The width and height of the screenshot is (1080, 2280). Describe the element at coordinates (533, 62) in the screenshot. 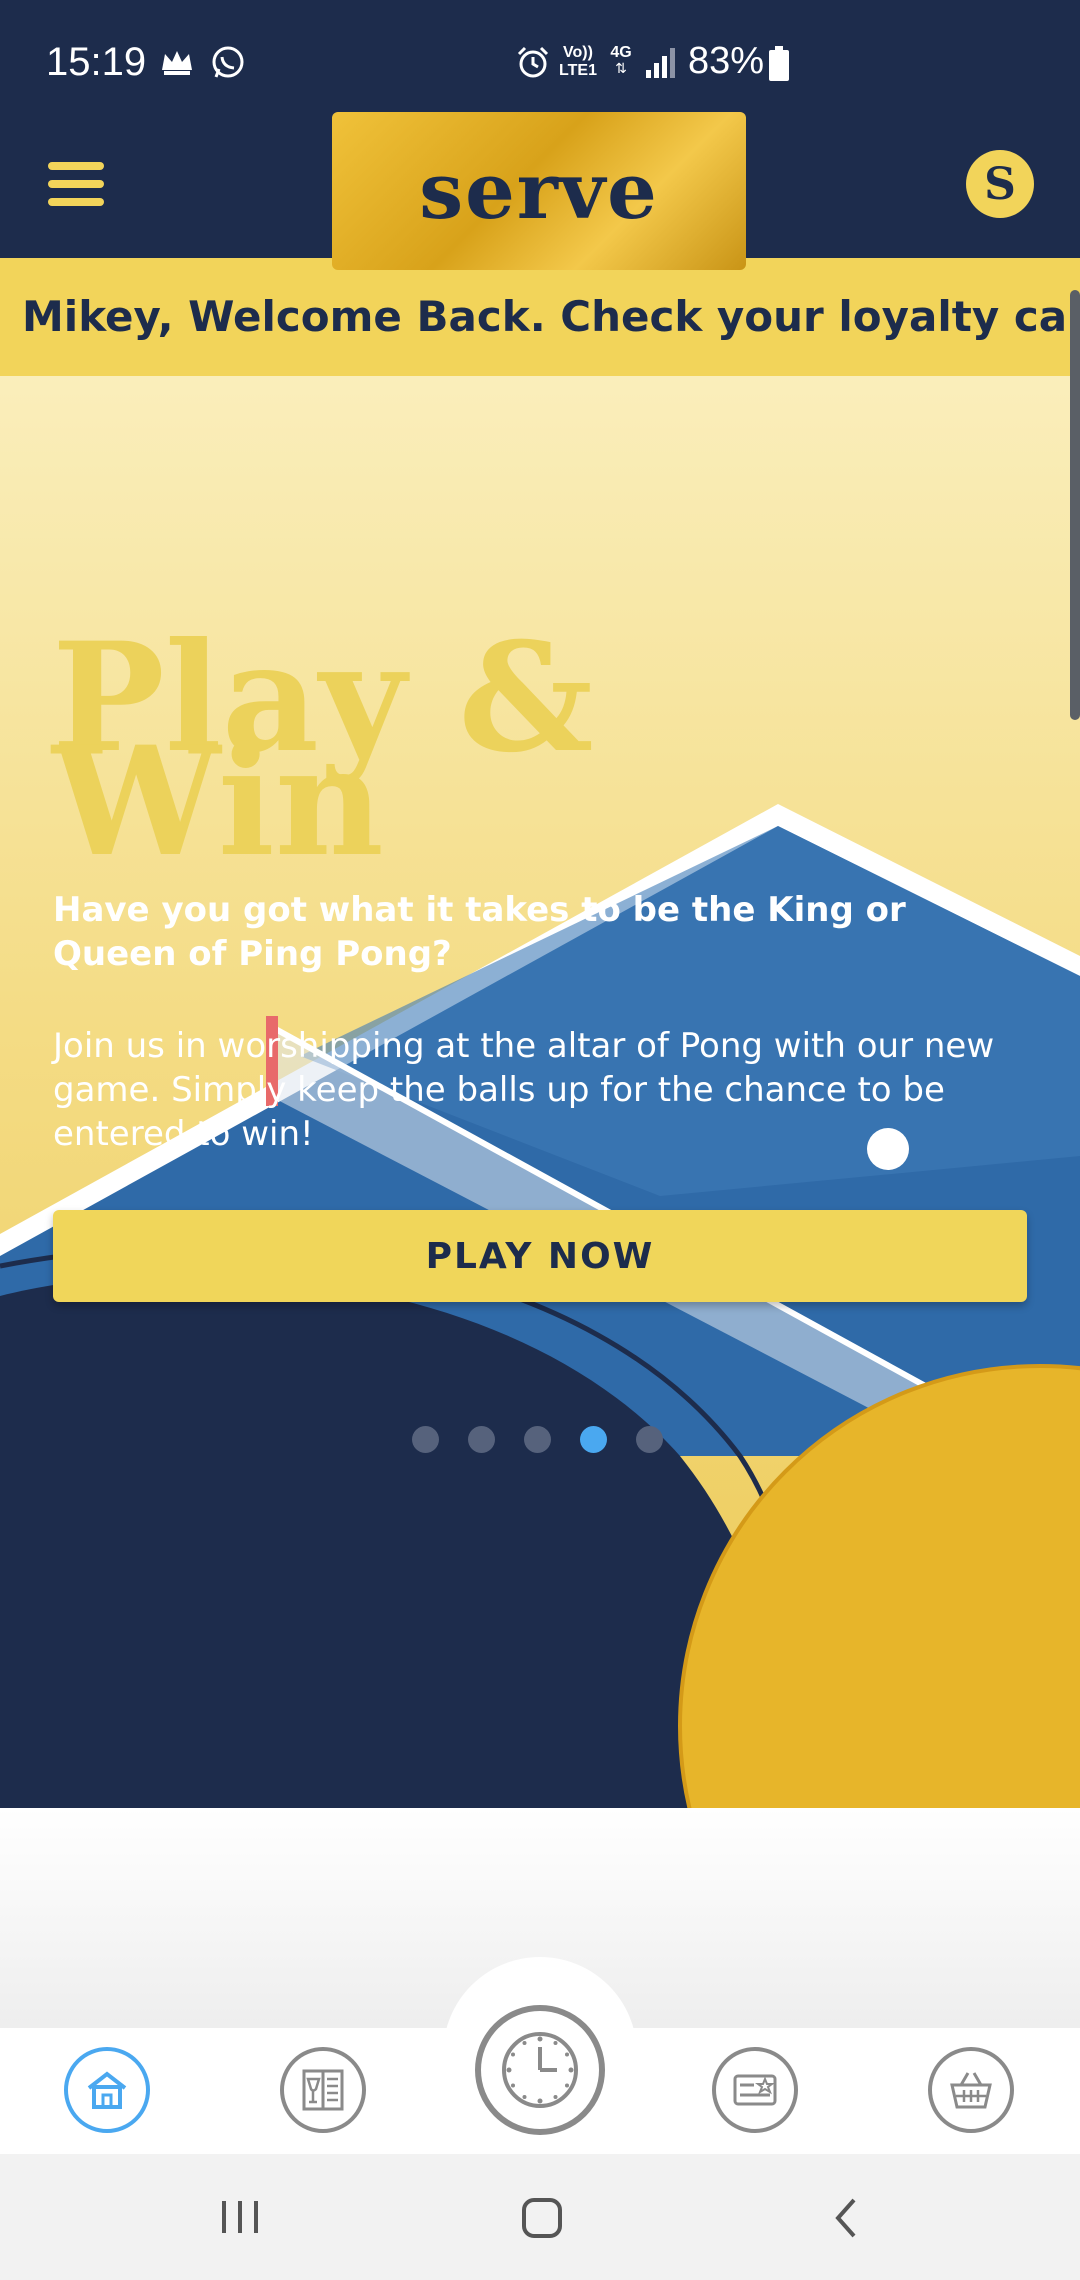

I see `alarm-icon` at that location.